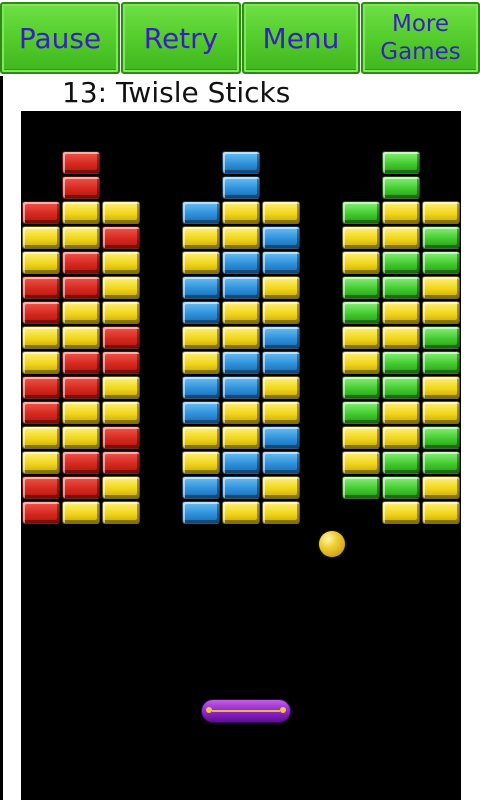  What do you see at coordinates (60, 38) in the screenshot?
I see `pause-button: Pause` at bounding box center [60, 38].